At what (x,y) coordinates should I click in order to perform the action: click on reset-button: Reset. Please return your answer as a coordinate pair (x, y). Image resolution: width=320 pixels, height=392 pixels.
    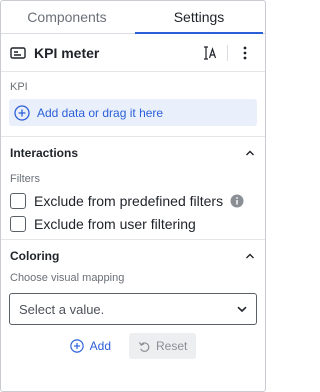
    Looking at the image, I should click on (163, 346).